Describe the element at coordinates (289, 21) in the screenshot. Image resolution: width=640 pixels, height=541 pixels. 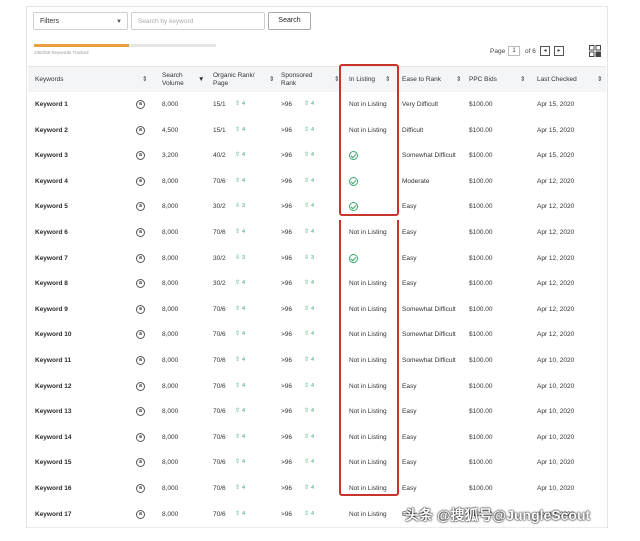
I see `search-button: Search` at that location.